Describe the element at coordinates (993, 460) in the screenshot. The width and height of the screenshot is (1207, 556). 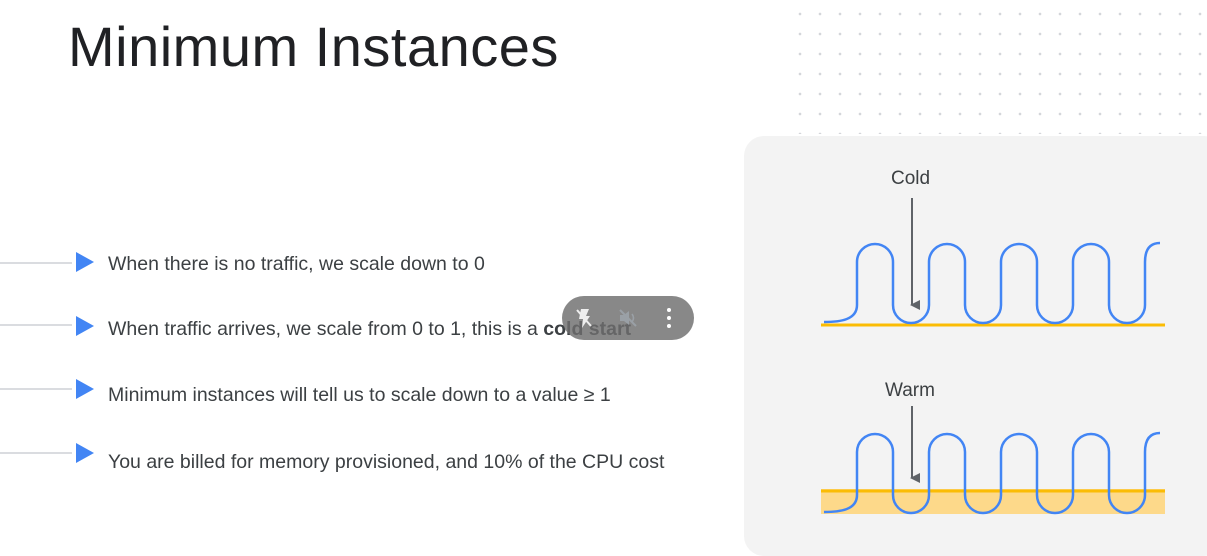
I see `warm-diagram` at that location.